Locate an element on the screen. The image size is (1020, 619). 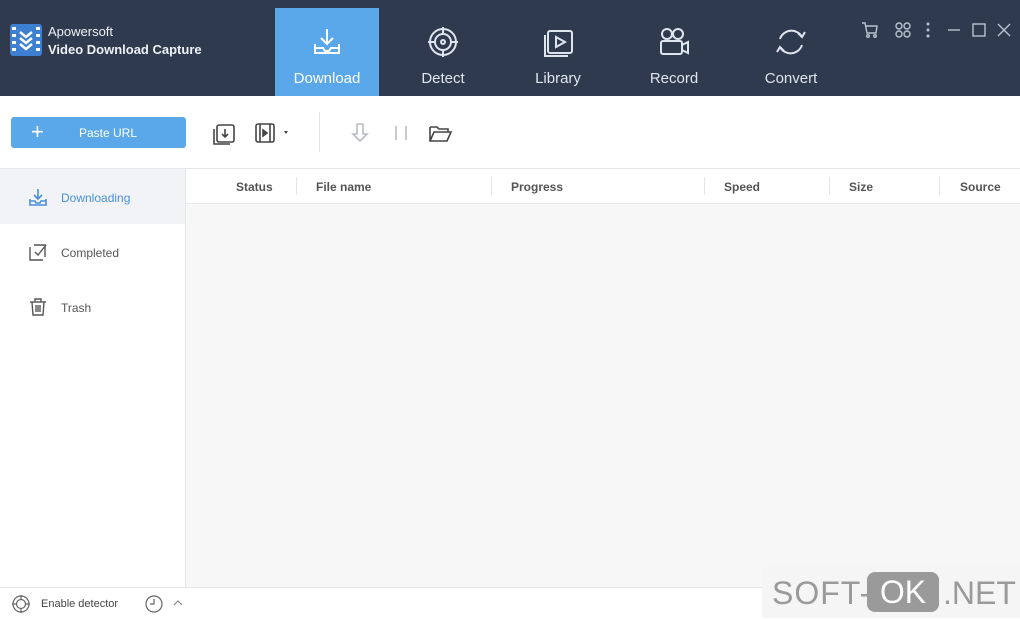
sidebar-item-label: Completed is located at coordinates (90, 253).